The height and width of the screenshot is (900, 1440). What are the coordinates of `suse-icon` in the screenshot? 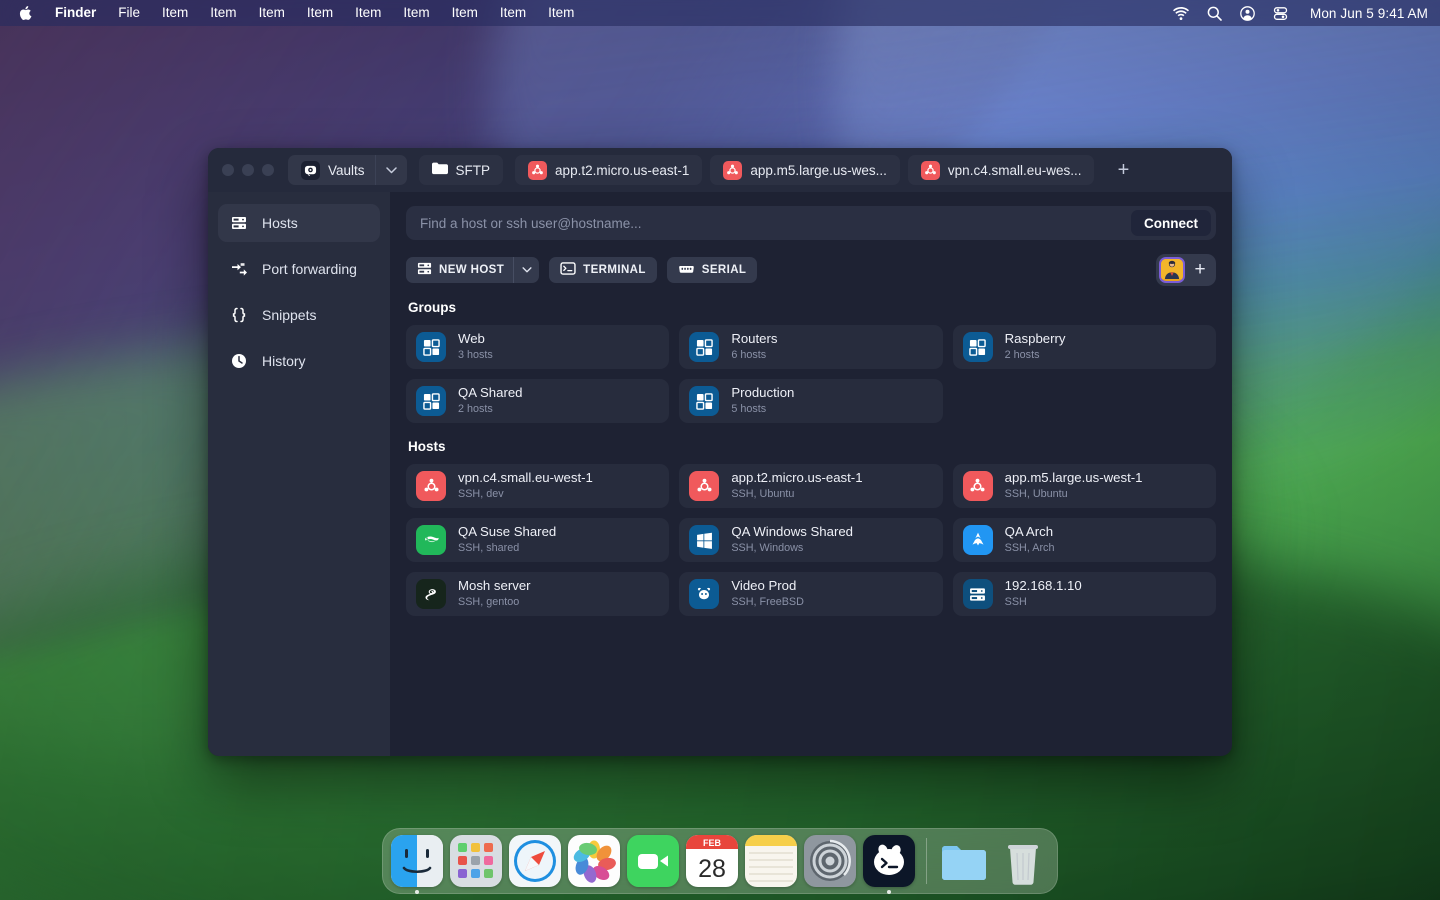 It's located at (431, 540).